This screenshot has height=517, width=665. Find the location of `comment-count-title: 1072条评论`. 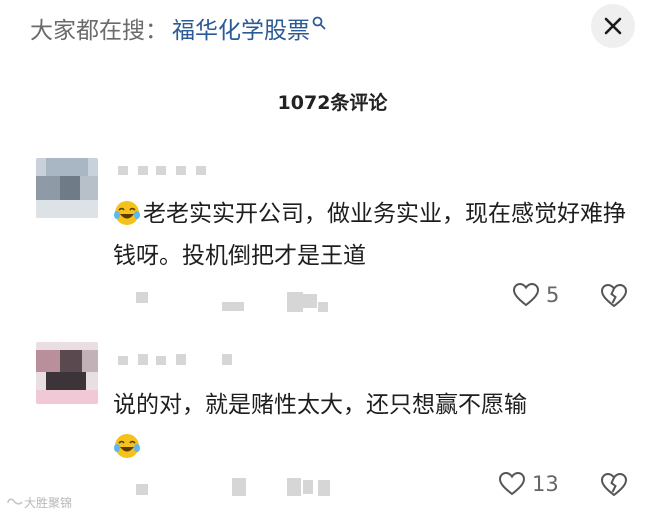

comment-count-title: 1072条评论 is located at coordinates (332, 103).